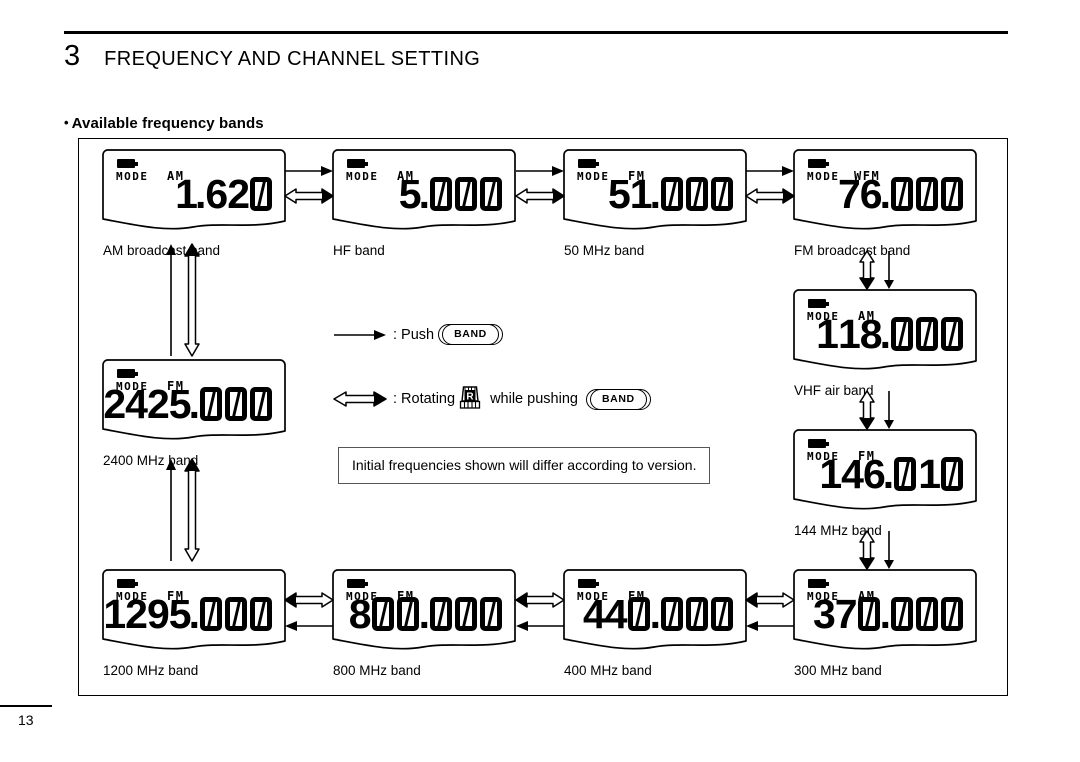  Describe the element at coordinates (884, 623) in the screenshot. I see `lcd-display-300mhz: MODE AM 37. 300 MHz band` at that location.